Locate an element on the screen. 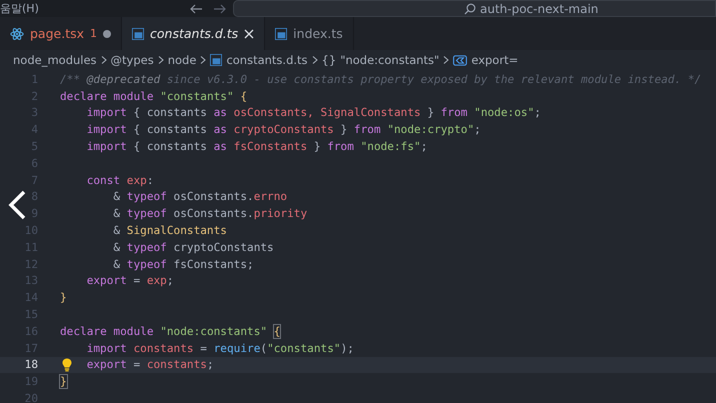 The height and width of the screenshot is (403, 716). code-text: & typeof cryptoConstants is located at coordinates (193, 247).